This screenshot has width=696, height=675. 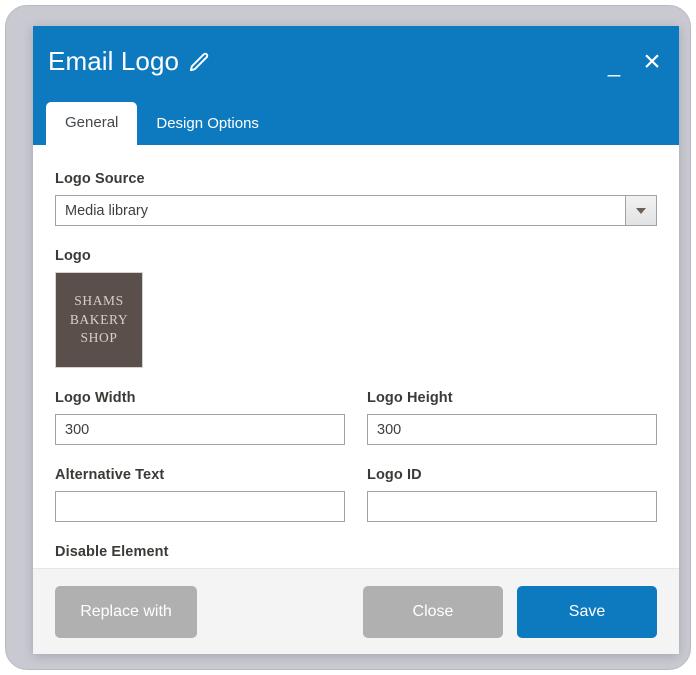 I want to click on window-controls: _ ×, so click(x=634, y=62).